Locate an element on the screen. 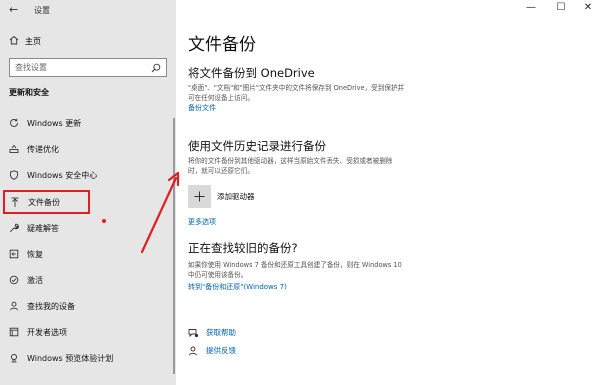 This screenshot has height=385, width=600. sidebar-item-windows-security: Windows 安全中心 is located at coordinates (88, 175).